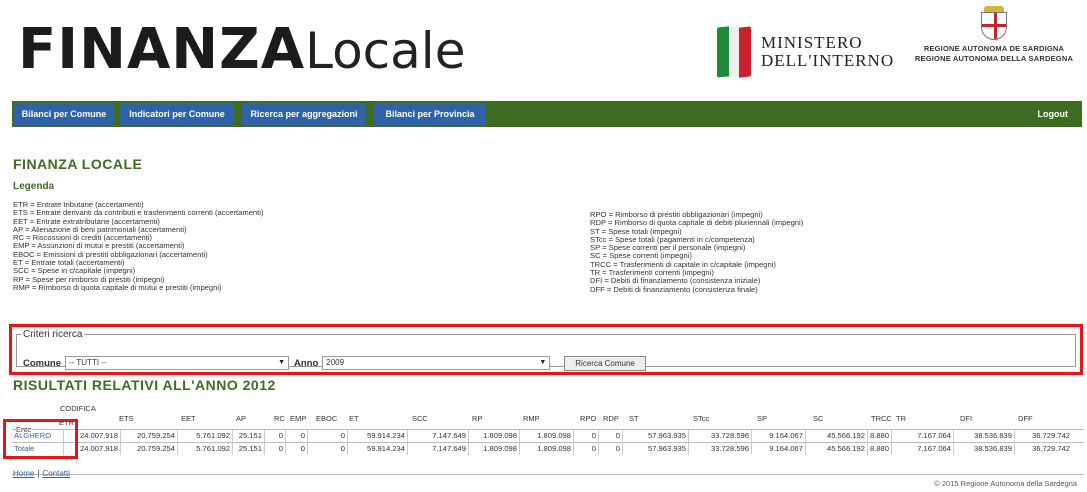  I want to click on regione-line2: REGIONE AUTONOMA DELLA SARDEGNA, so click(994, 58).